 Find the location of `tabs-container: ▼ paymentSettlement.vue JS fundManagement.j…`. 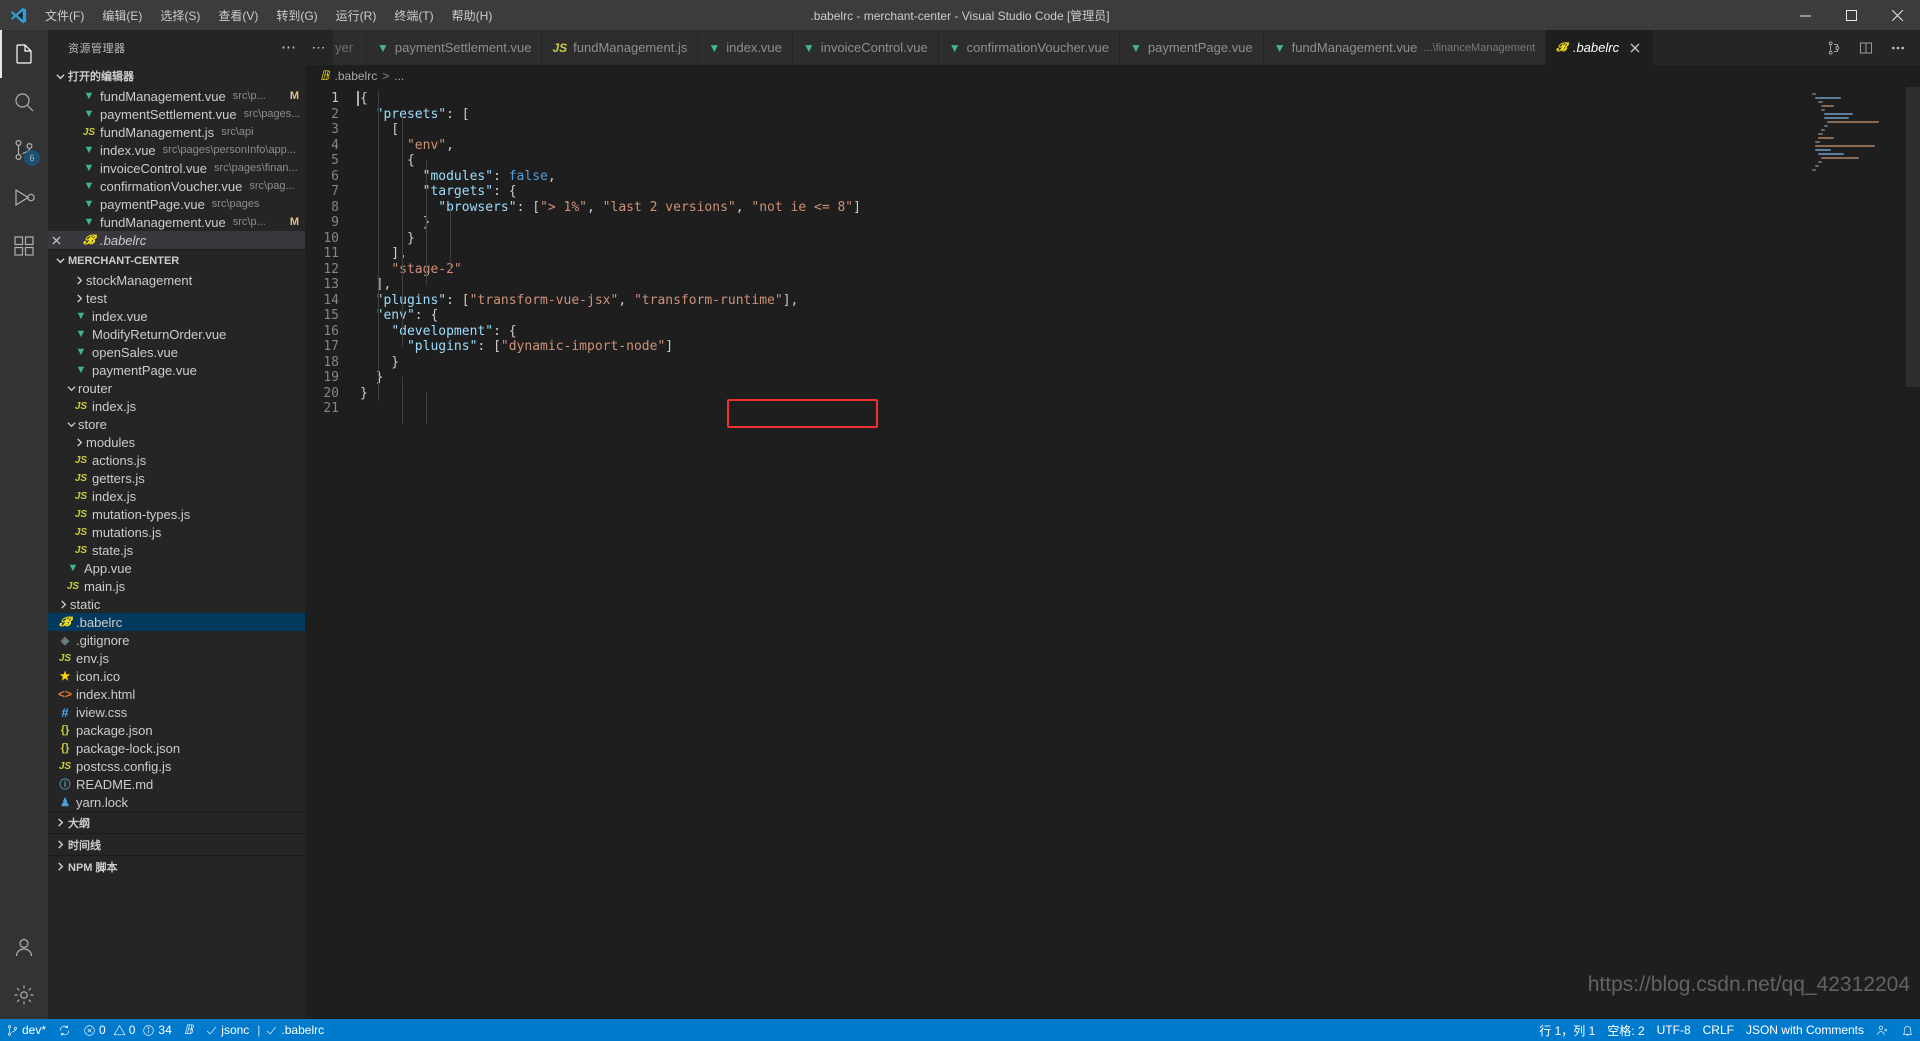

tabs-container: ▼ paymentSettlement.vue JS fundManagement.j… is located at coordinates (1011, 47).